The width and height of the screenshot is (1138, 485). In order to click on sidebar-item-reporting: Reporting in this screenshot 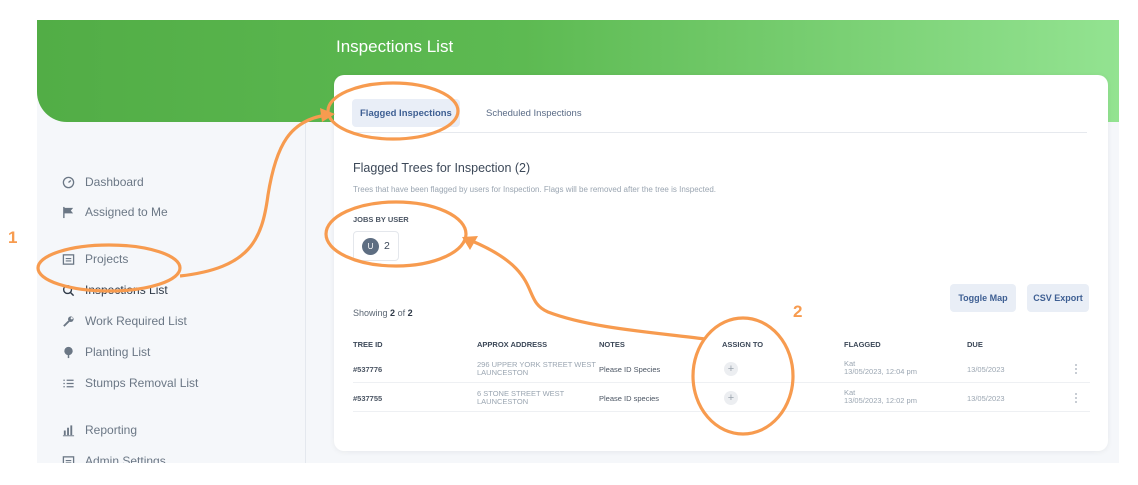, I will do `click(99, 430)`.